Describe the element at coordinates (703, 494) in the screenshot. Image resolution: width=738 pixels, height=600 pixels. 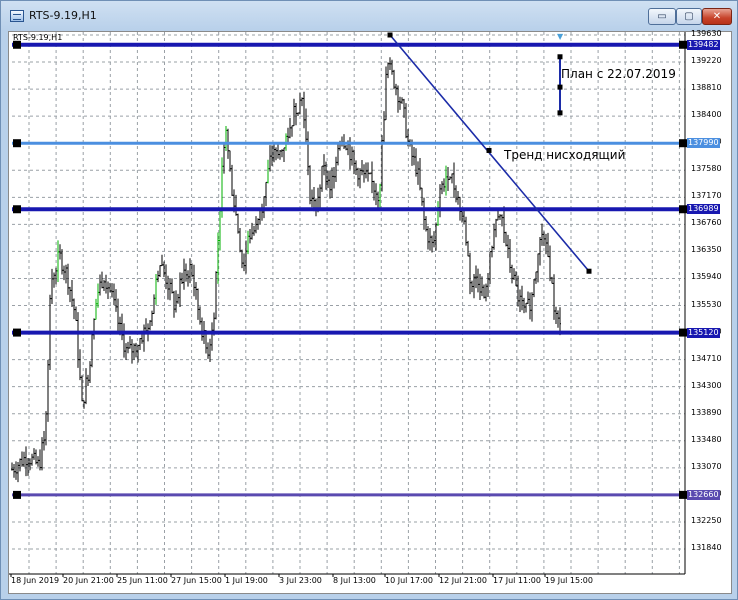
I see `level-price-tag: 132660` at that location.